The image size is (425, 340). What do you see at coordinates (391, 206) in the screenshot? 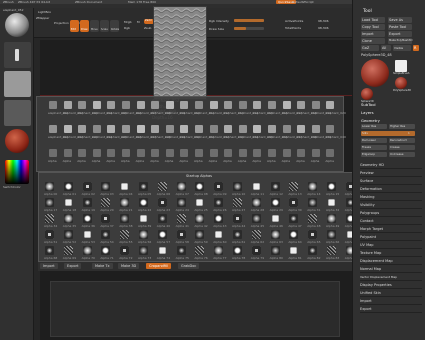
I see `section-visibility: Visibility` at bounding box center [391, 206].